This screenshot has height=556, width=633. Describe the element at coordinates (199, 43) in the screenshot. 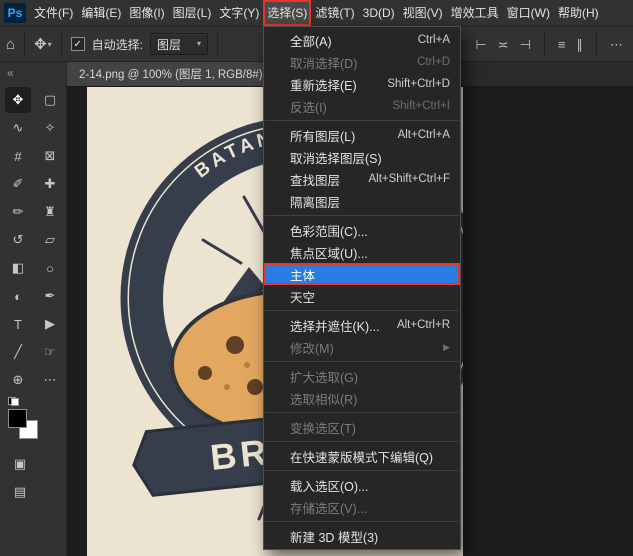

I see `chevron-down-icon: ▾` at that location.